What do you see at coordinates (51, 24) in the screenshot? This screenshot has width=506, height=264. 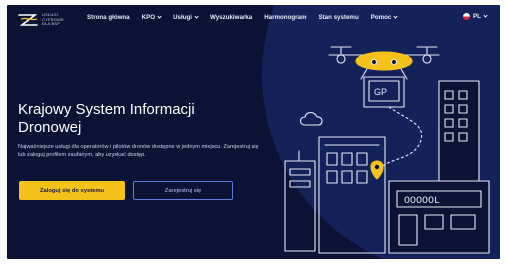 I see `logo-line-3: DLA BSP` at bounding box center [51, 24].